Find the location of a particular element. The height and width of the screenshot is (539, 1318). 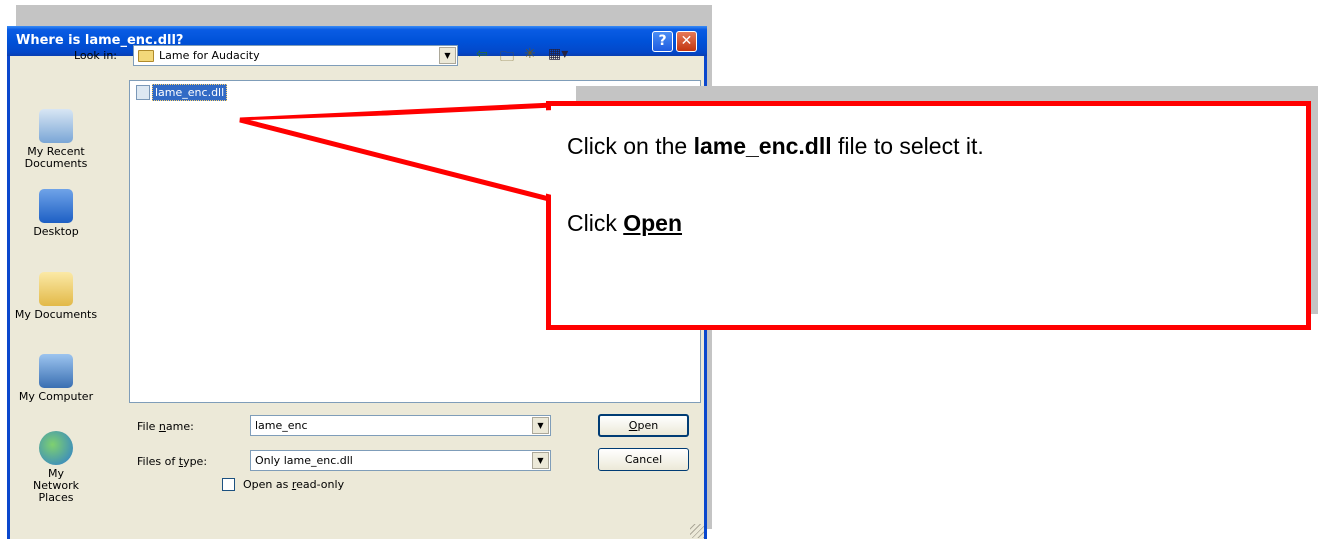

callout-instruction-open: Click Open is located at coordinates (624, 223).